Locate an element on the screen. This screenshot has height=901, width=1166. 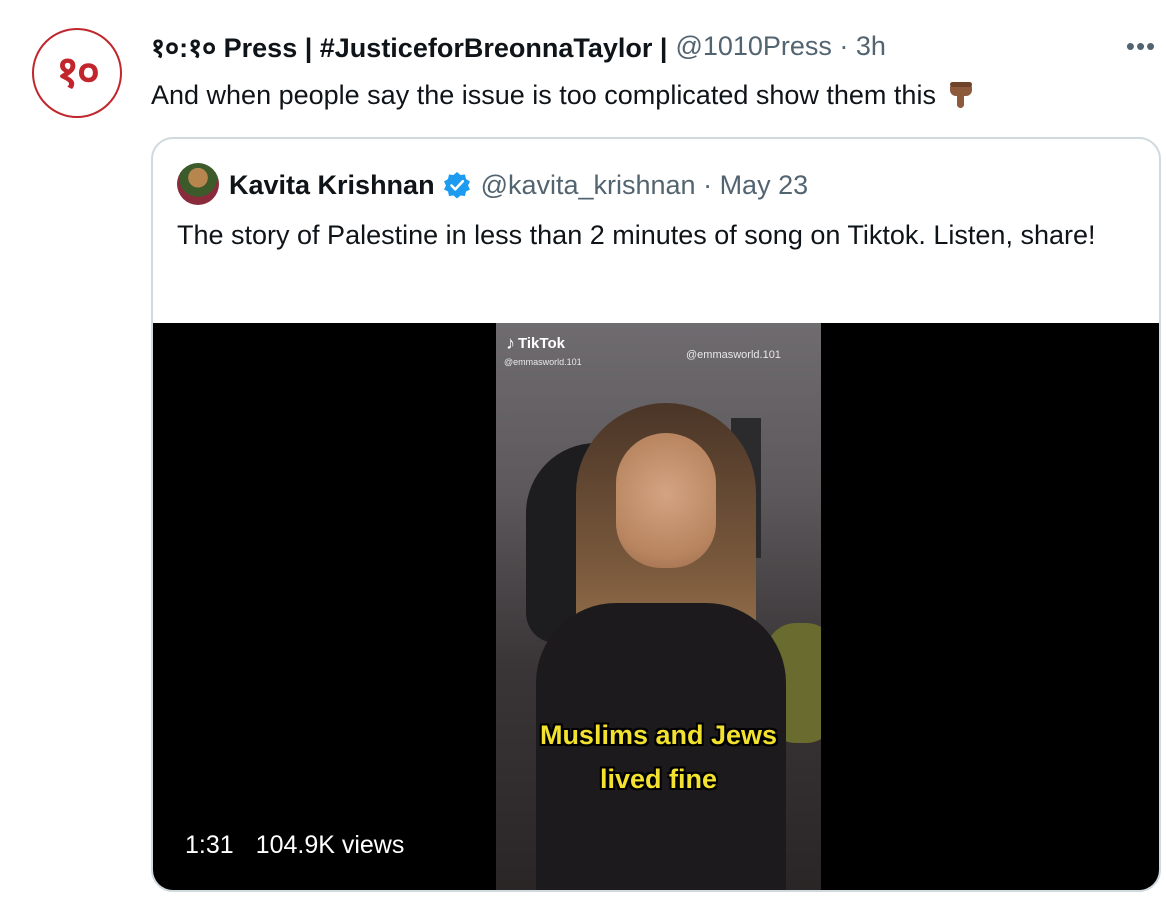
verified-badge-icon is located at coordinates (457, 185).